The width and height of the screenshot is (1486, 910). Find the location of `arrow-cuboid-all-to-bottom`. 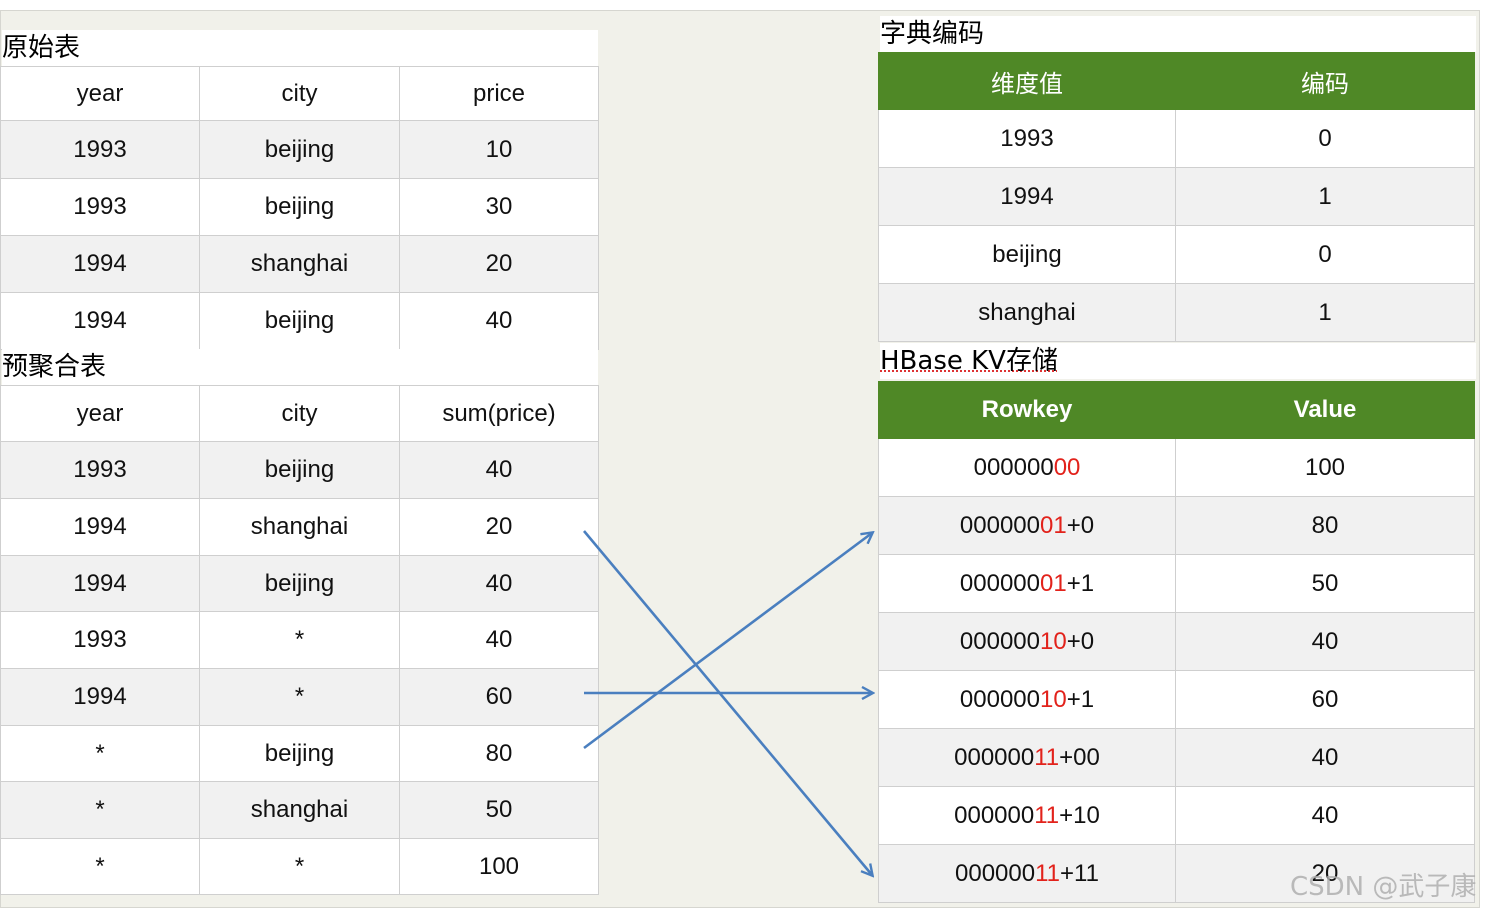

arrow-cuboid-all-to-bottom is located at coordinates (727, 702).